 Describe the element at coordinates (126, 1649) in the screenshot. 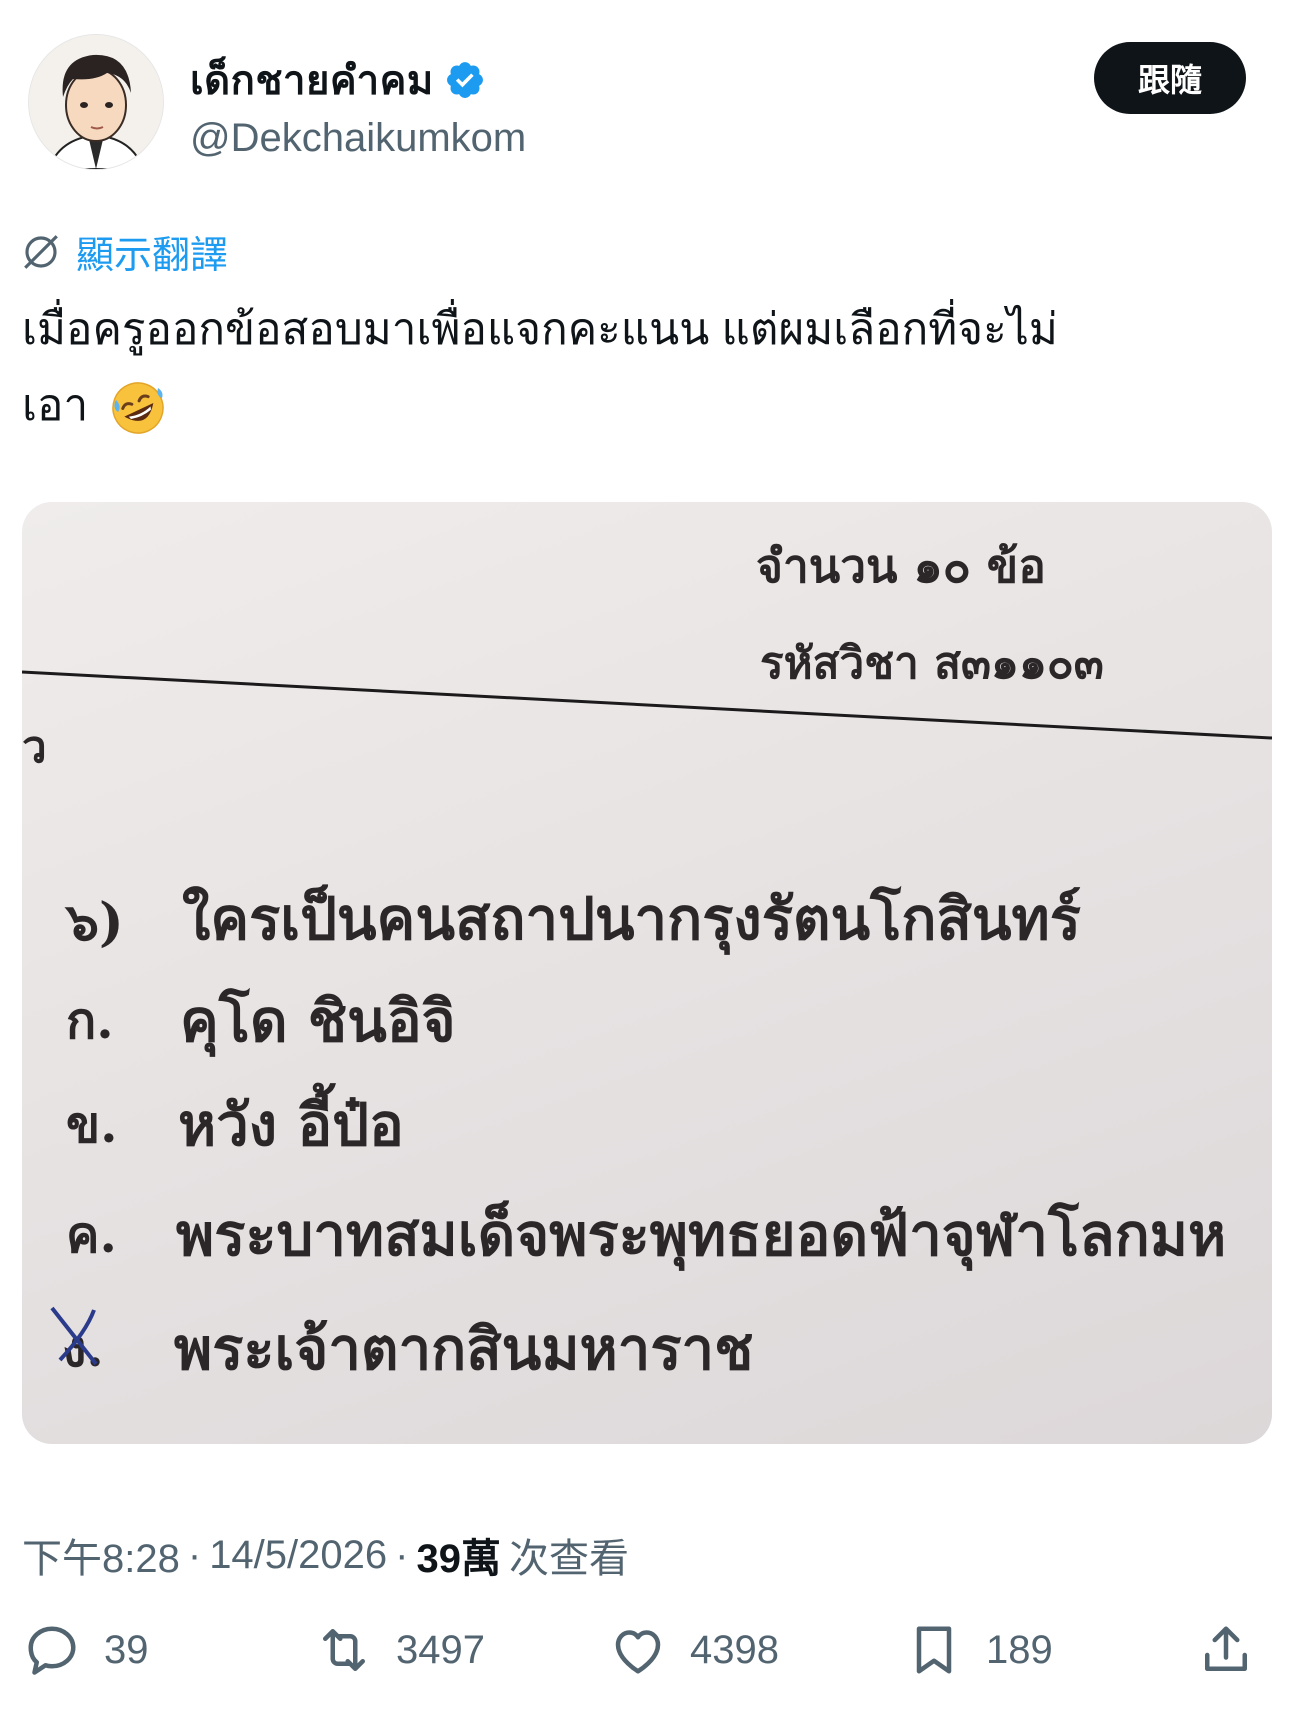

I see `reply-count: 39` at that location.